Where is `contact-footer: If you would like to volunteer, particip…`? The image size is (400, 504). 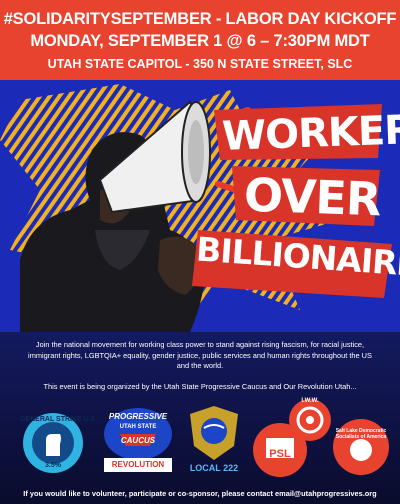 contact-footer: If you would like to volunteer, particip… is located at coordinates (200, 493).